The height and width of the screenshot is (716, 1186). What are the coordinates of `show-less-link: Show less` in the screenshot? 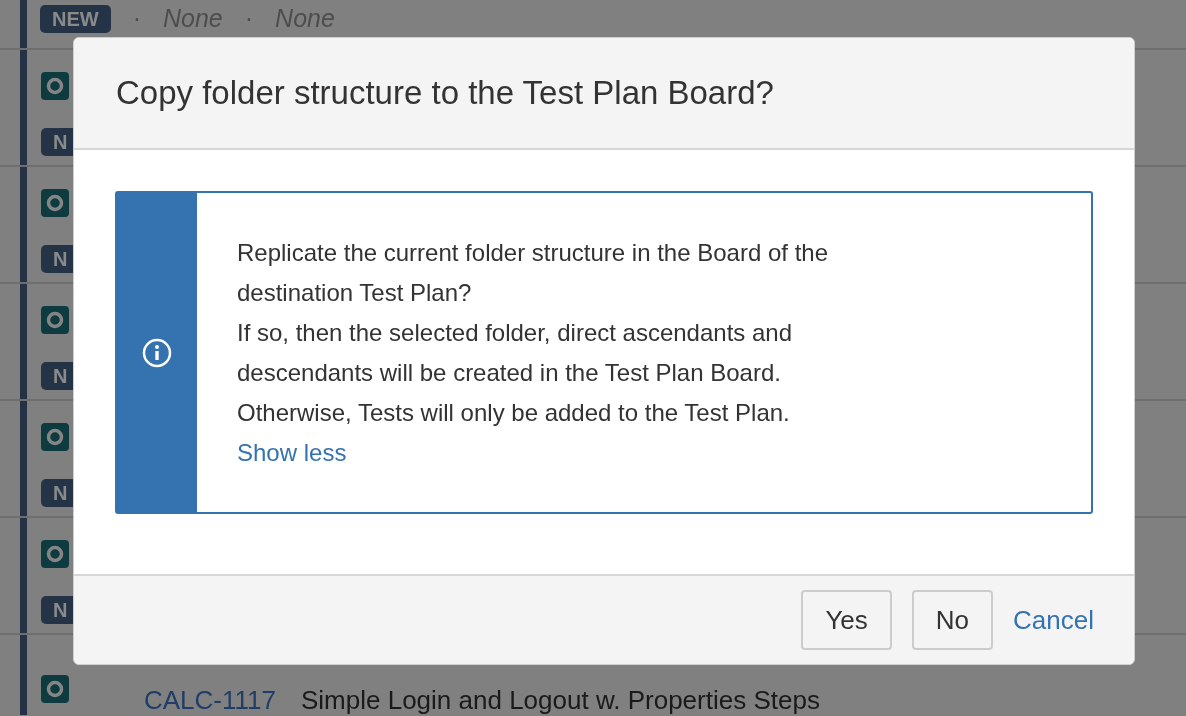 It's located at (292, 453).